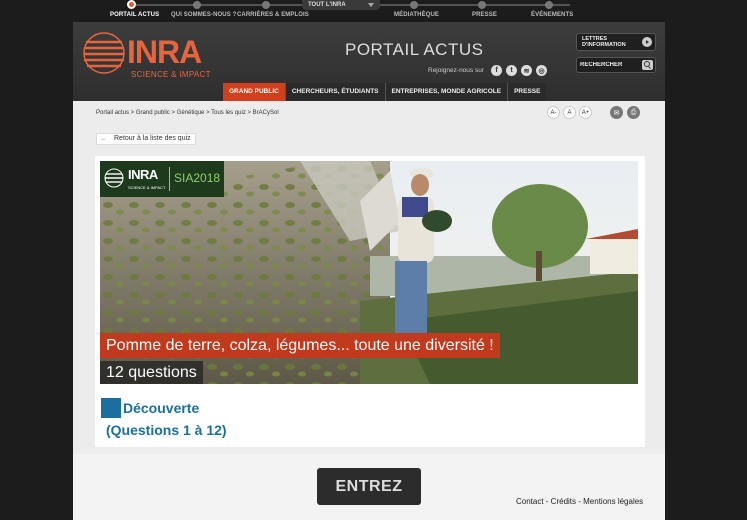 This screenshot has height=520, width=747. Describe the element at coordinates (197, 5) in the screenshot. I see `nav-dot-qui` at that location.